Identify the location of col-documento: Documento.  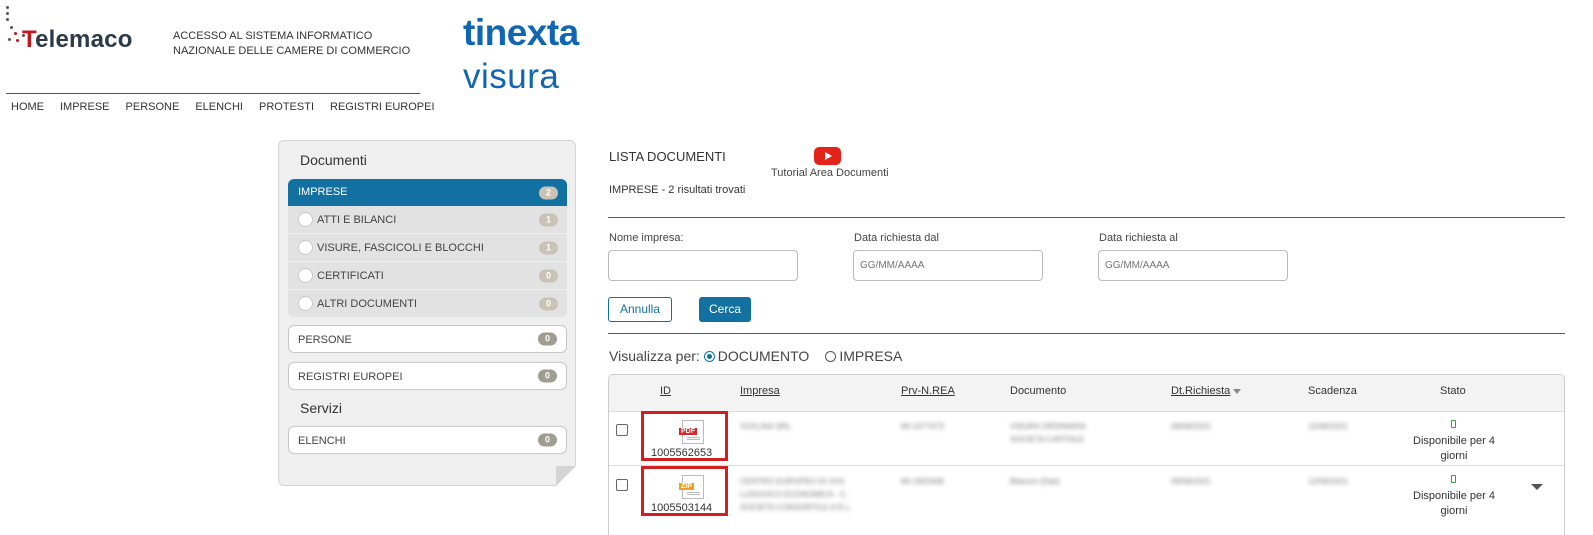
(1038, 391).